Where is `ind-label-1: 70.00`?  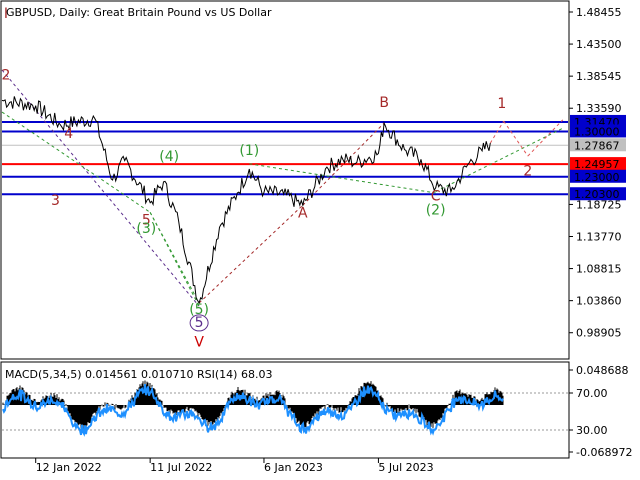
ind-label-1: 70.00 is located at coordinates (592, 393).